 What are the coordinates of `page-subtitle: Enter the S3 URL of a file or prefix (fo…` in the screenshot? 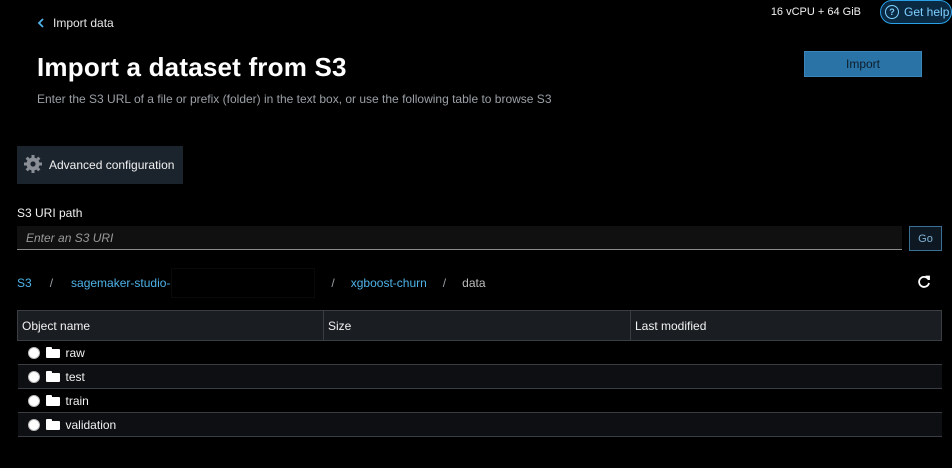 It's located at (294, 99).